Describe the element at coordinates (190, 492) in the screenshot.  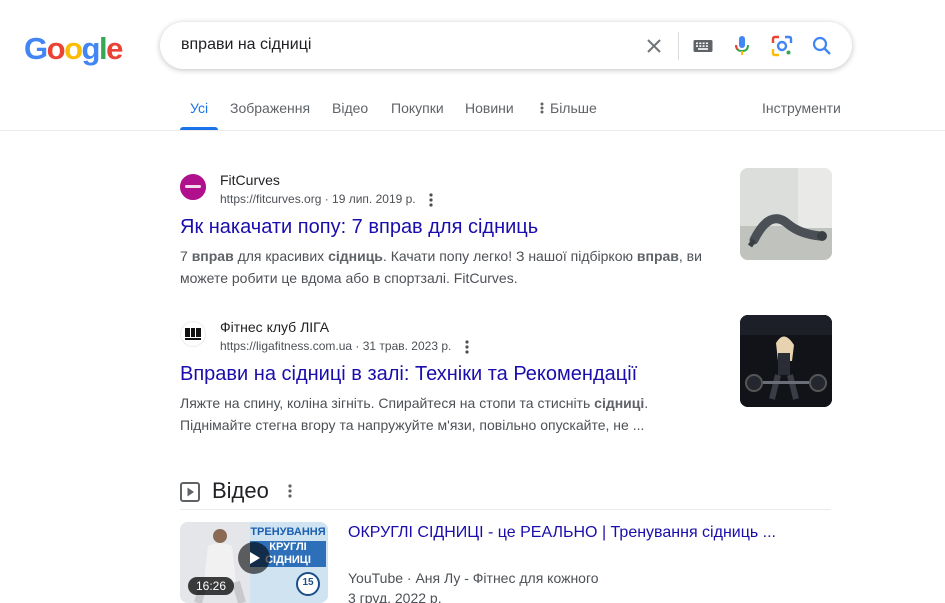
I see `video-play-icon` at that location.